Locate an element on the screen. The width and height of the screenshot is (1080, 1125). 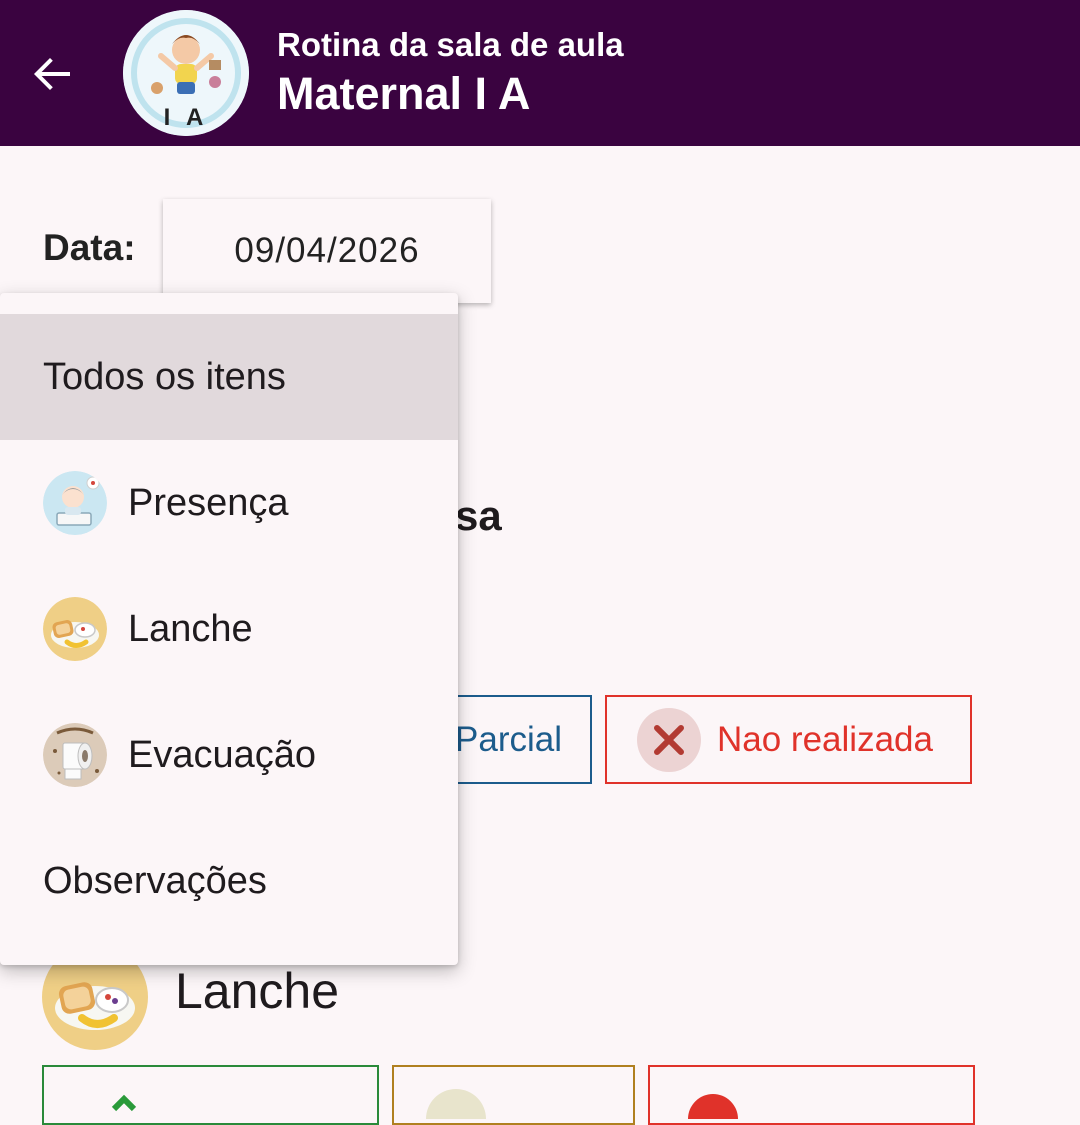
menu-item-evacuacao: Evacuação is located at coordinates (229, 755).